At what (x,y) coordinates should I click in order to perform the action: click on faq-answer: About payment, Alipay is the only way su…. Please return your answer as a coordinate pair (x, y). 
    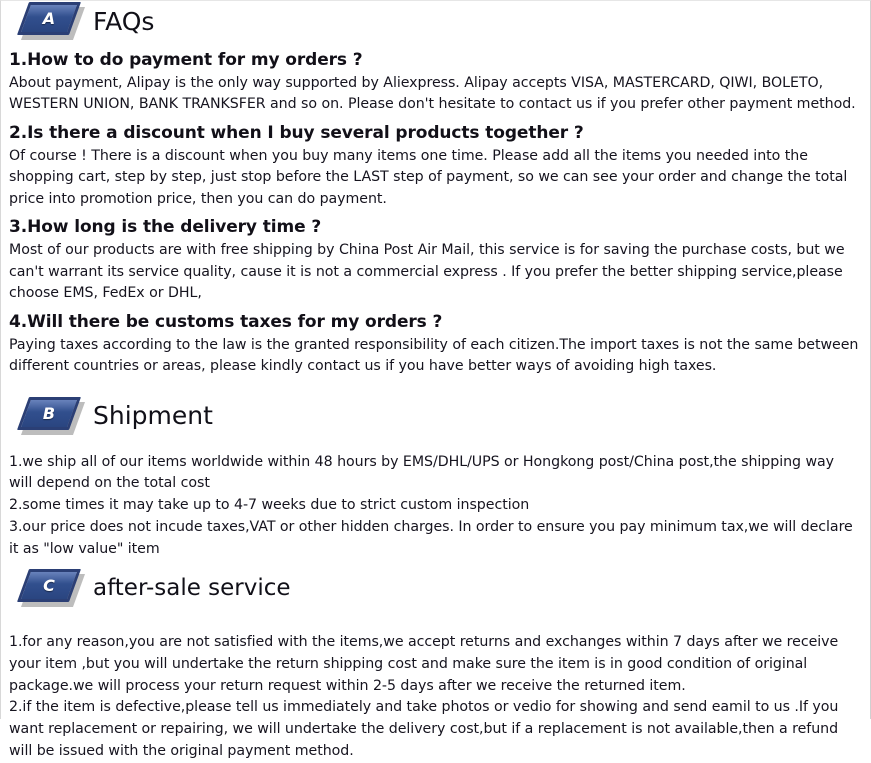
    Looking at the image, I should click on (432, 93).